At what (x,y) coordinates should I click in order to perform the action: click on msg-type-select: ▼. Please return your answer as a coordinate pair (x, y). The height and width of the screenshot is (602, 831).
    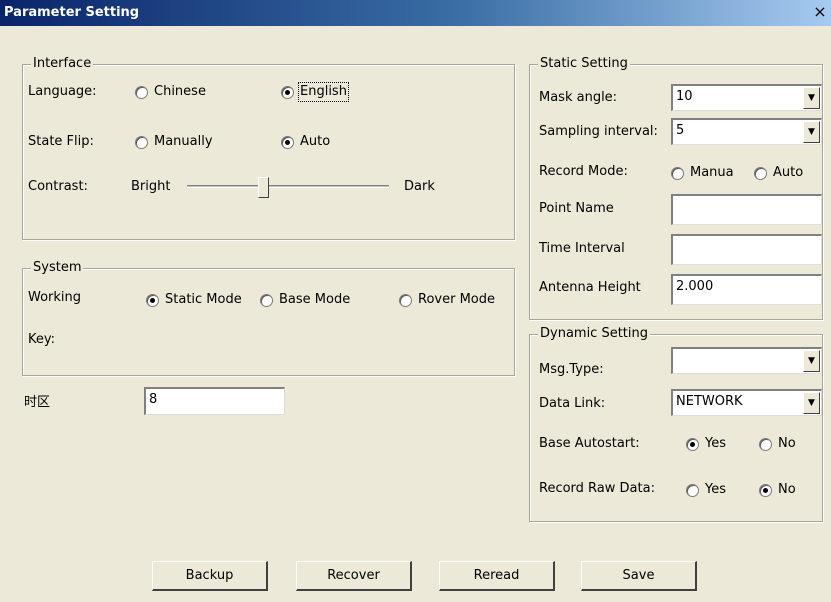
    Looking at the image, I should click on (746, 360).